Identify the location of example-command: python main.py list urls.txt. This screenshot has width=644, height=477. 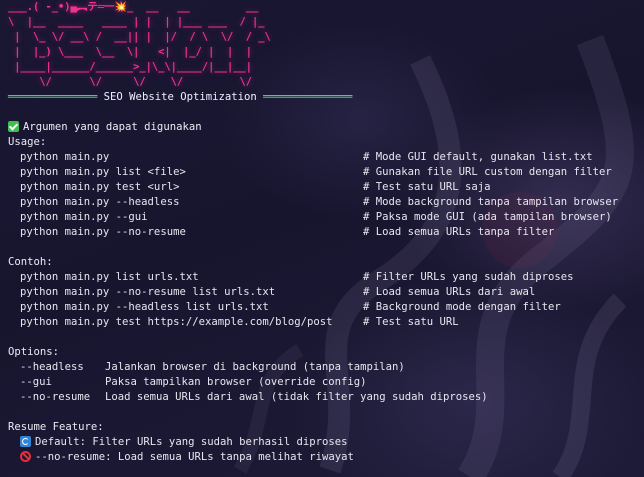
(109, 277).